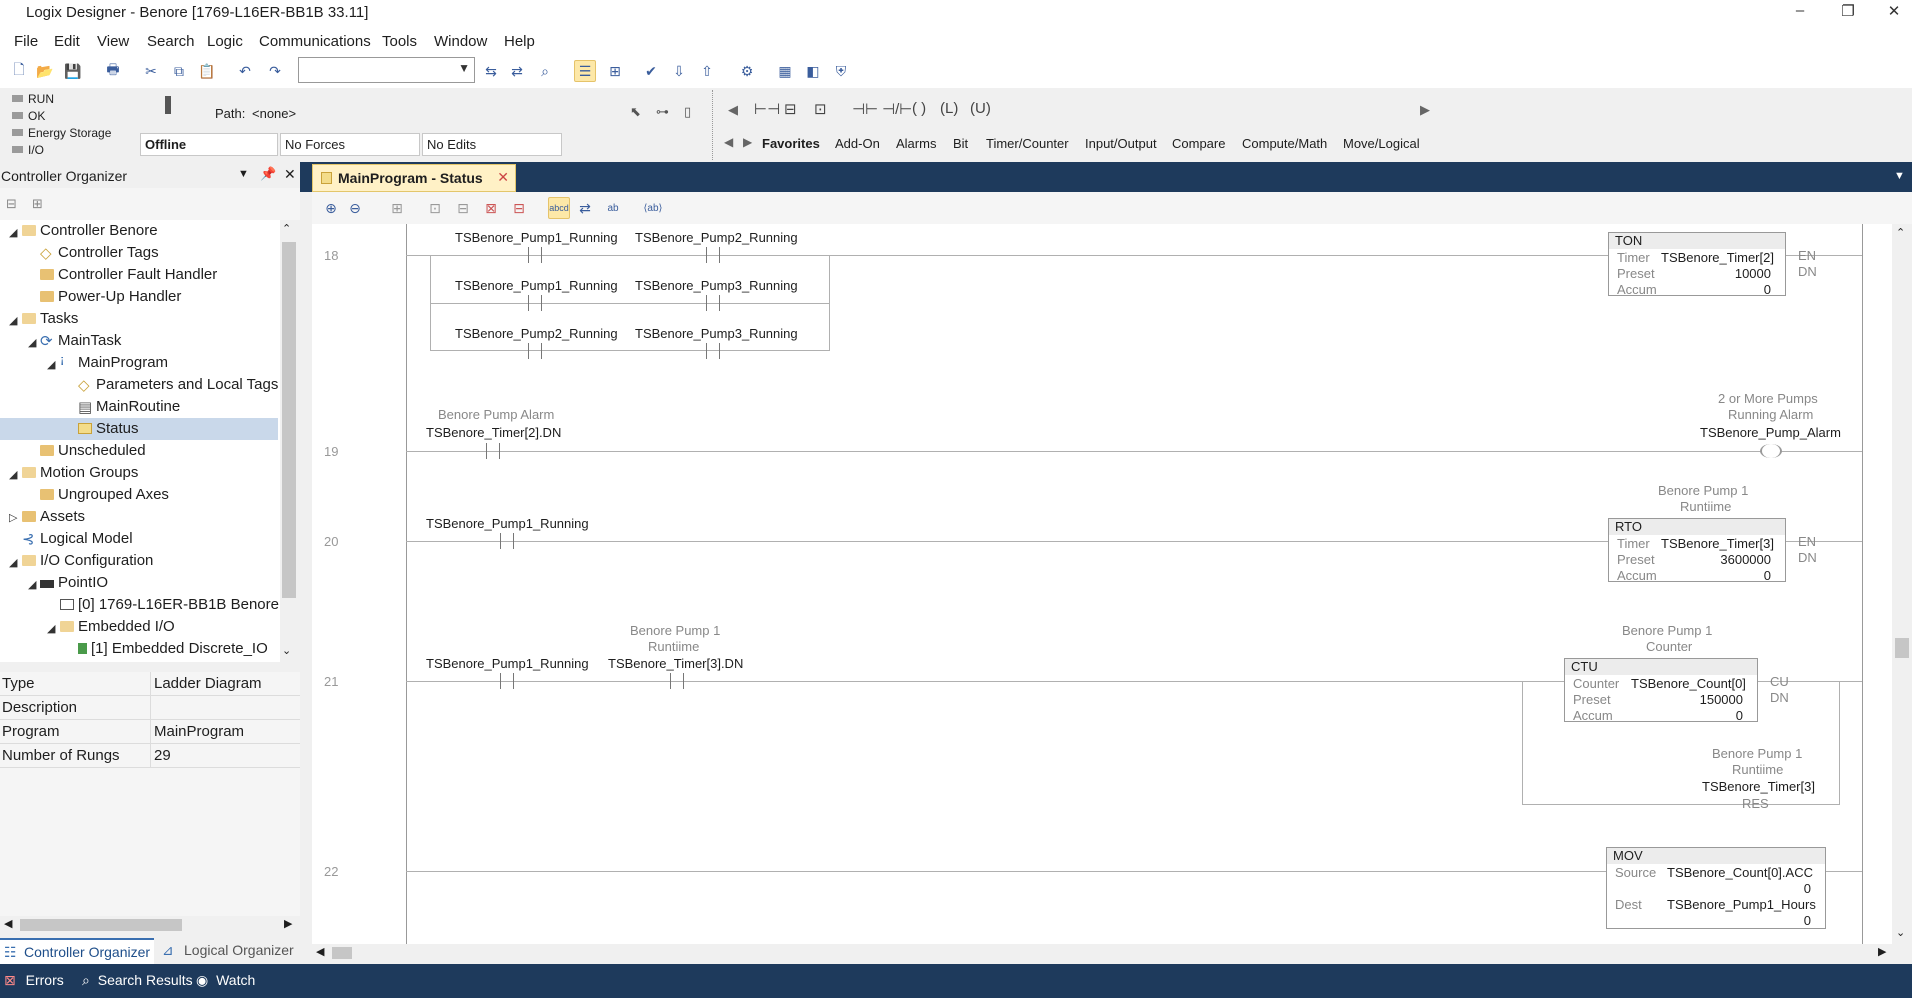  I want to click on tree-pointio: PointIO, so click(74, 583).